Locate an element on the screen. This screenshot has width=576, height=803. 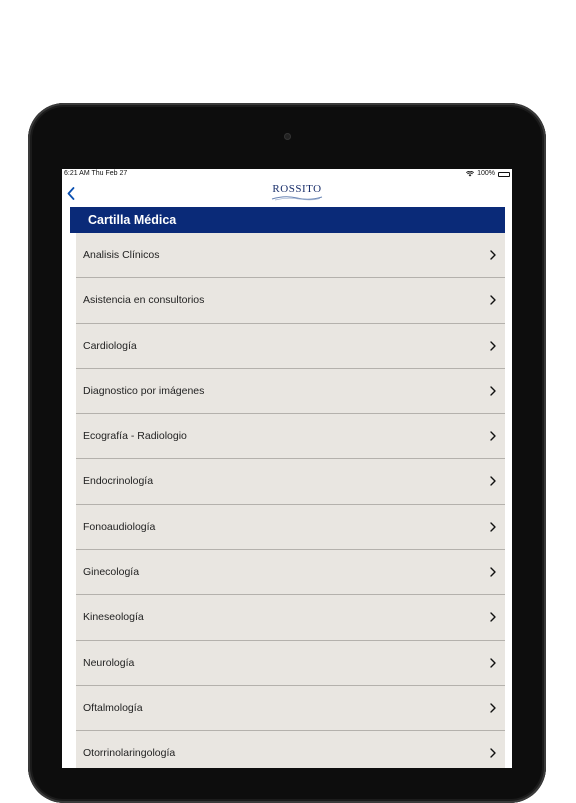
list-item-label: Asistencia en consultorios is located at coordinates (144, 300).